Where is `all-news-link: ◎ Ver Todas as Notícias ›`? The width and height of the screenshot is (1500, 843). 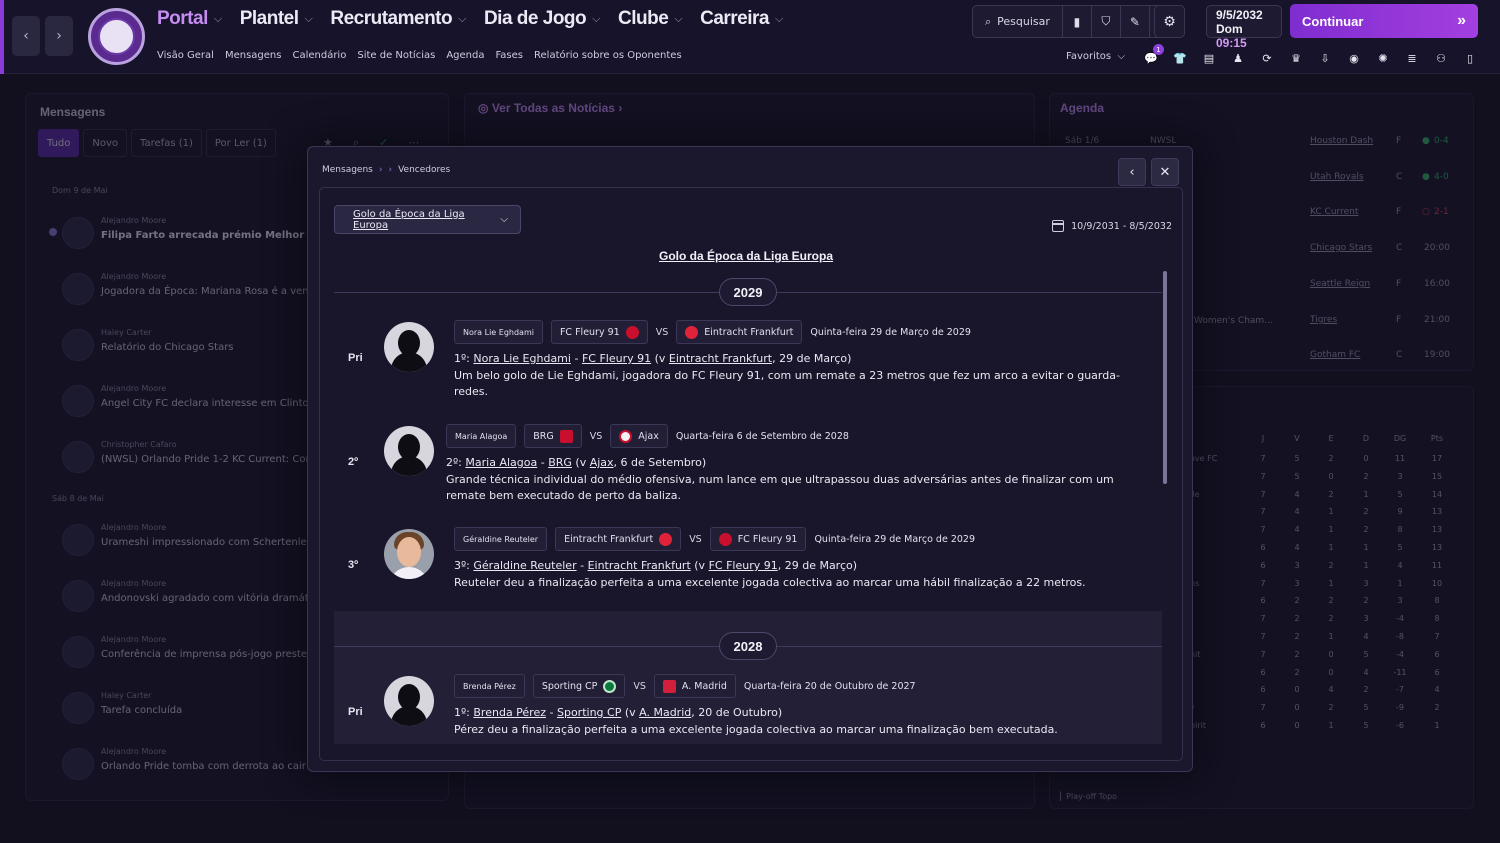
all-news-link: ◎ Ver Todas as Notícias › is located at coordinates (550, 108).